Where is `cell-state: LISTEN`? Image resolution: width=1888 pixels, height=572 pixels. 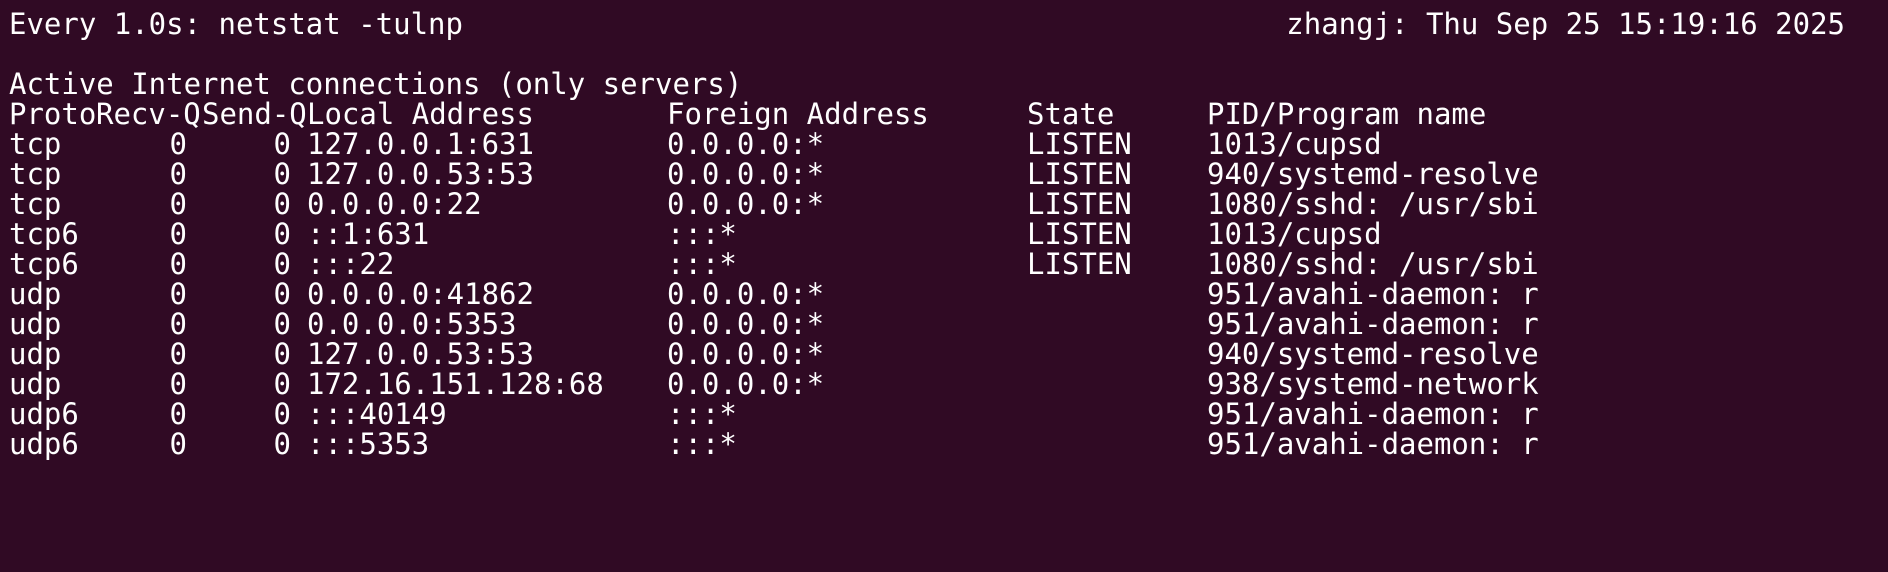 cell-state: LISTEN is located at coordinates (1079, 264).